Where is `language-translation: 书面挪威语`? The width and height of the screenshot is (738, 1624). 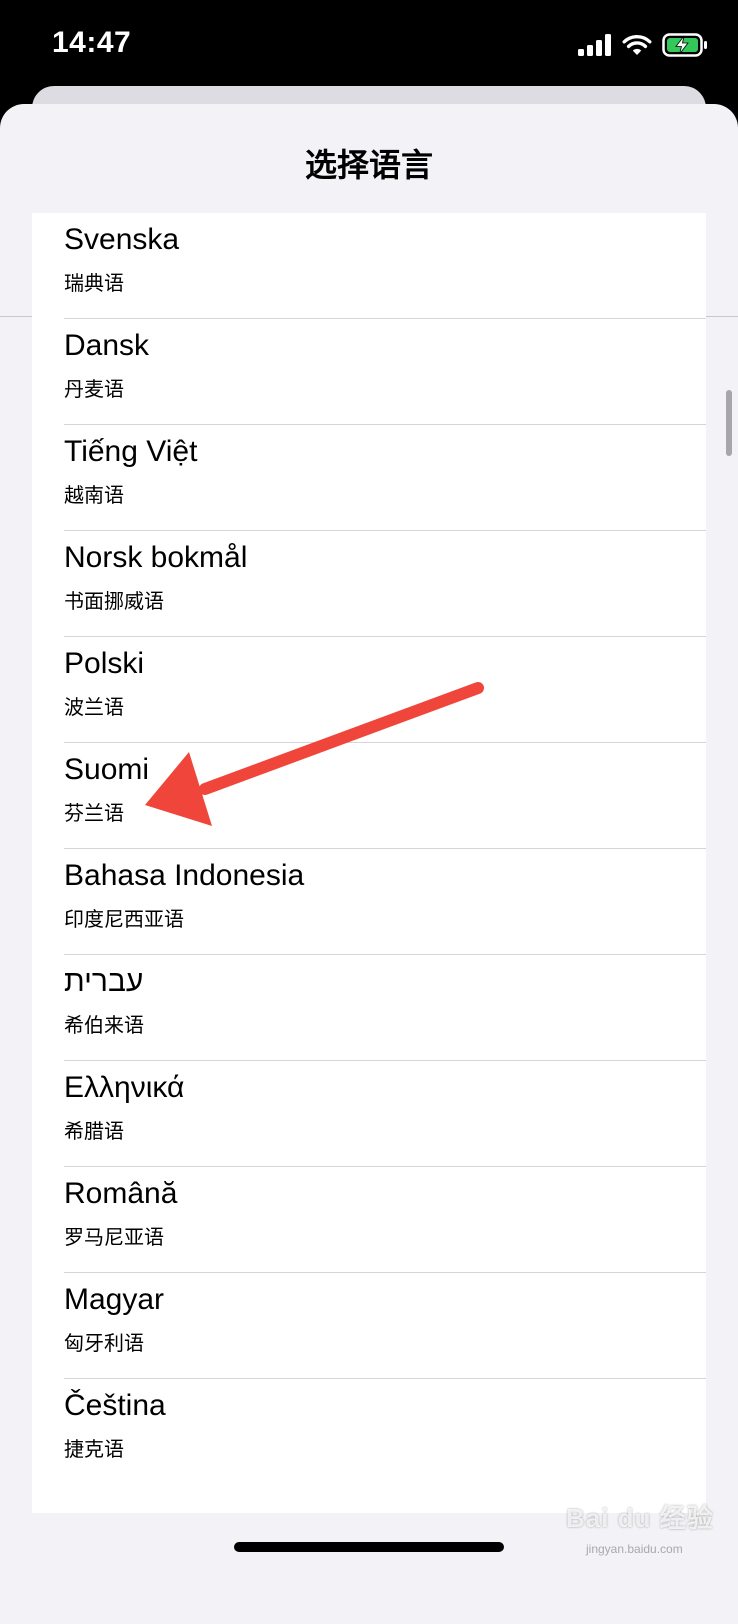 language-translation: 书面挪威语 is located at coordinates (114, 602).